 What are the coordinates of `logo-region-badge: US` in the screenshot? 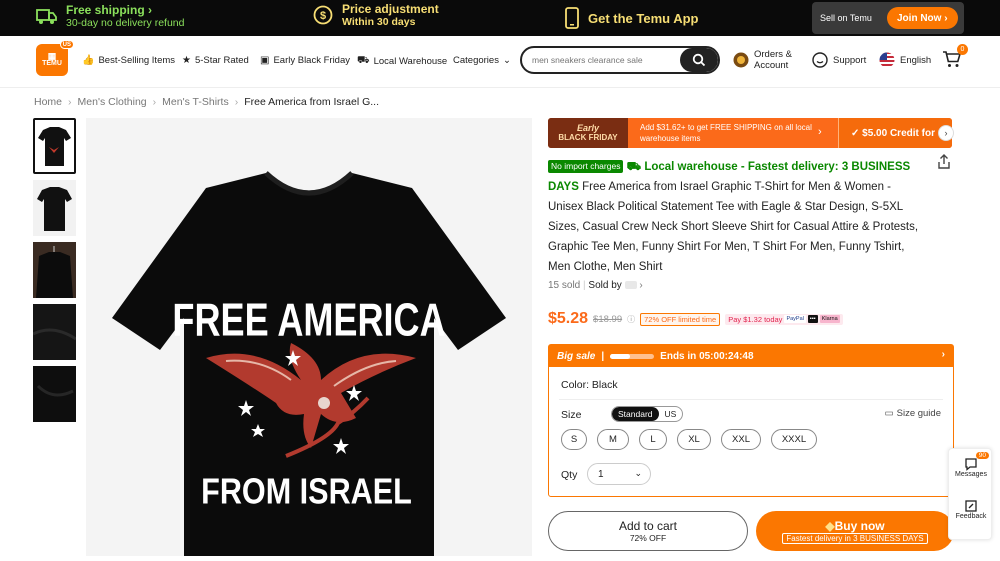 It's located at (66, 44).